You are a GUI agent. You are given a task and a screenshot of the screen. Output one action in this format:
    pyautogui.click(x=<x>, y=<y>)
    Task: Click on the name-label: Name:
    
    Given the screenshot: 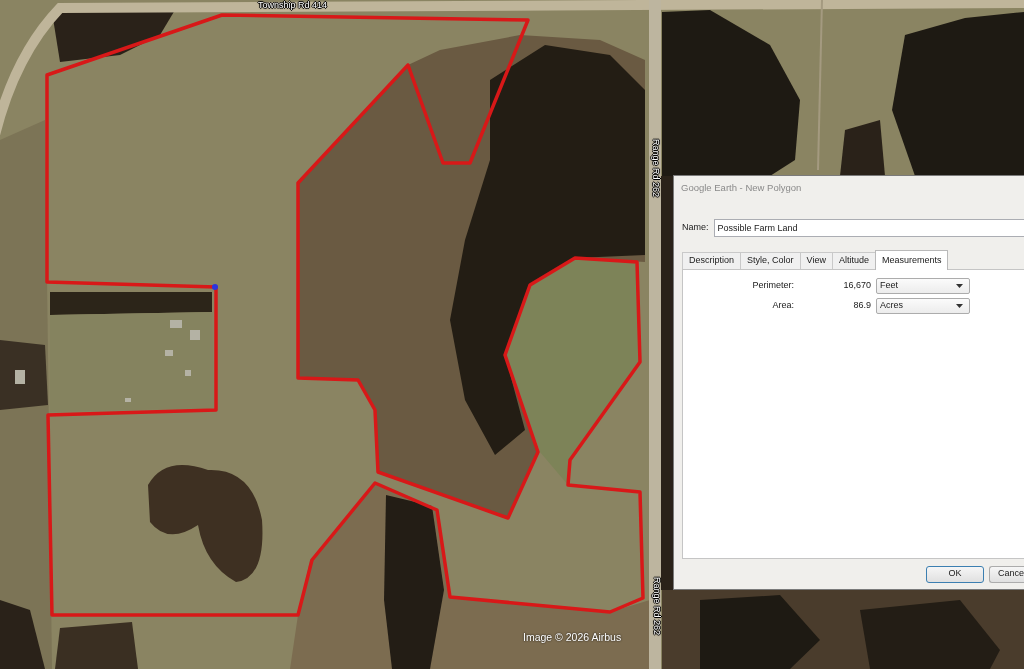 What is the action you would take?
    pyautogui.click(x=695, y=228)
    